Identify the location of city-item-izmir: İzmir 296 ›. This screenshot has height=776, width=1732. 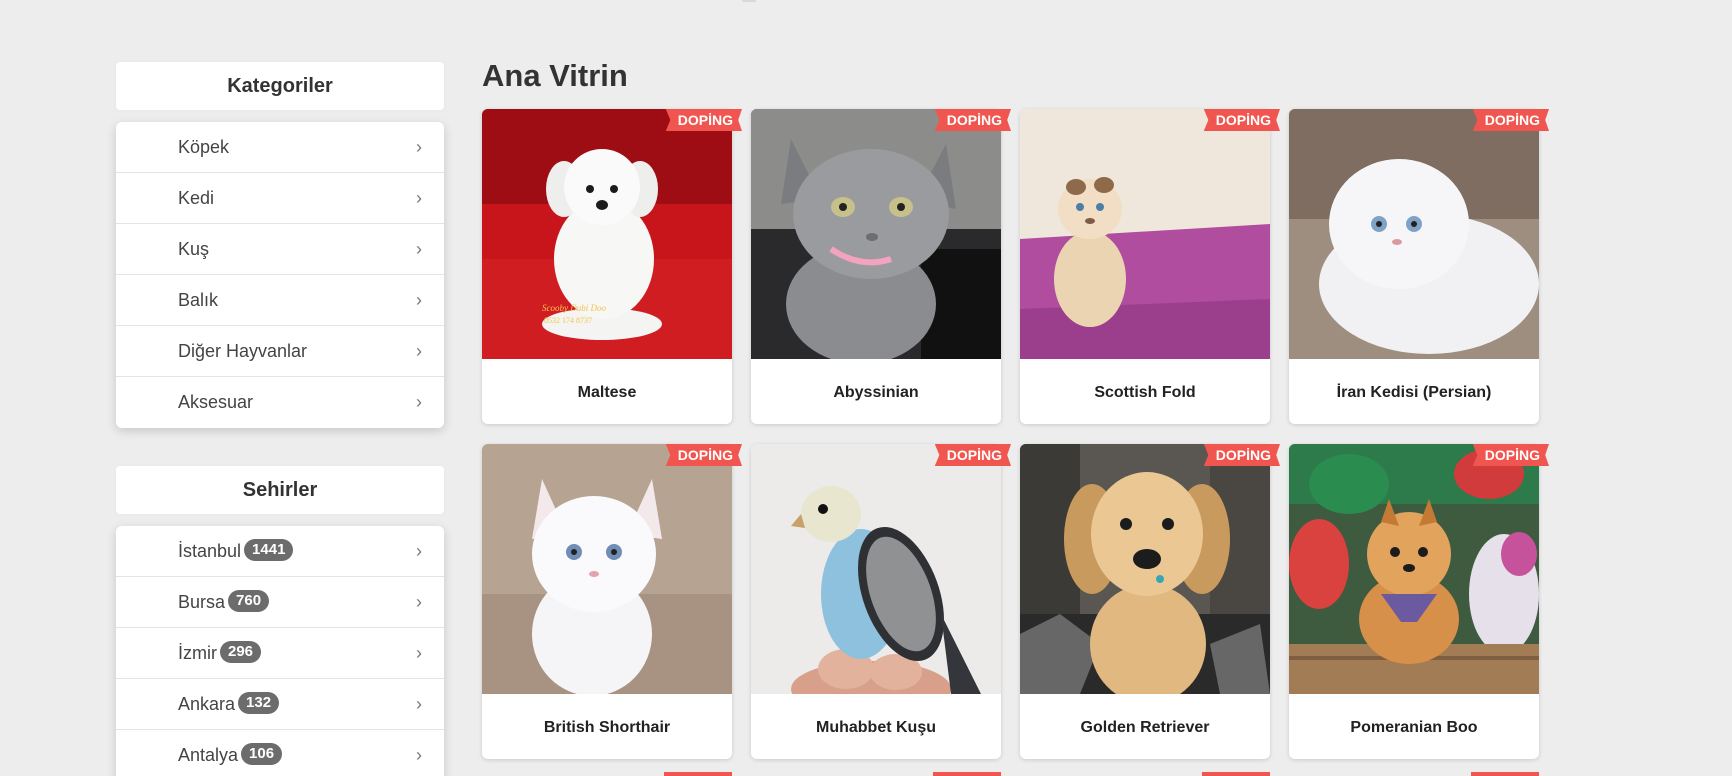
(280, 653).